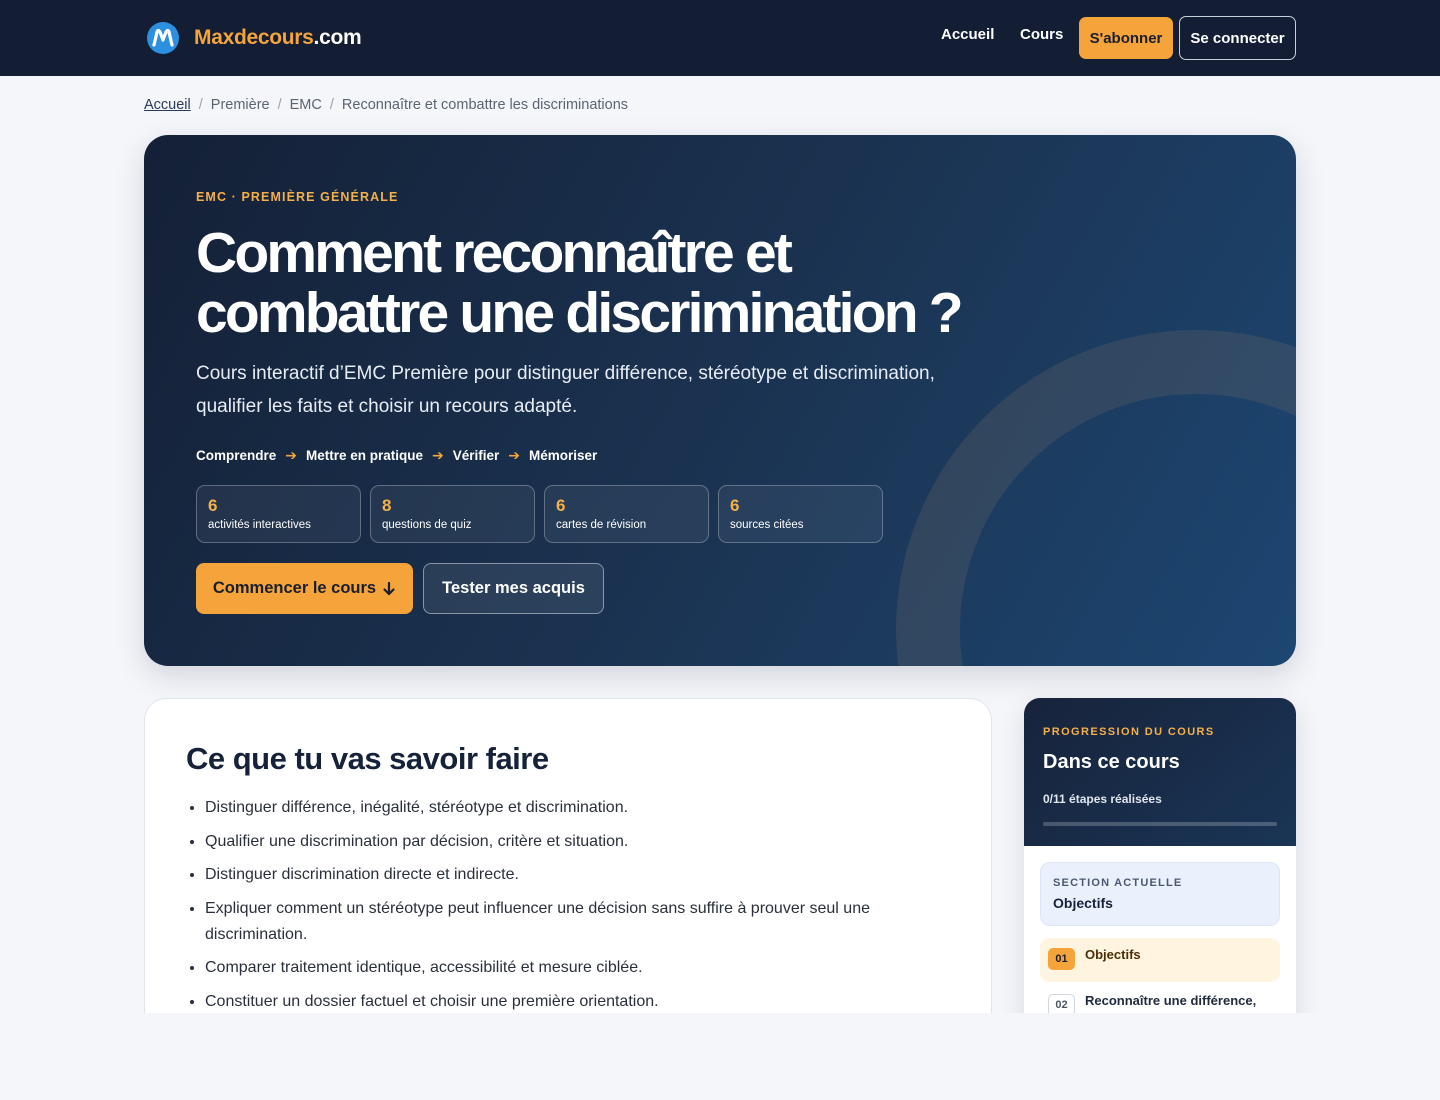 This screenshot has height=1100, width=1440. I want to click on brand-logo-icon, so click(163, 38).